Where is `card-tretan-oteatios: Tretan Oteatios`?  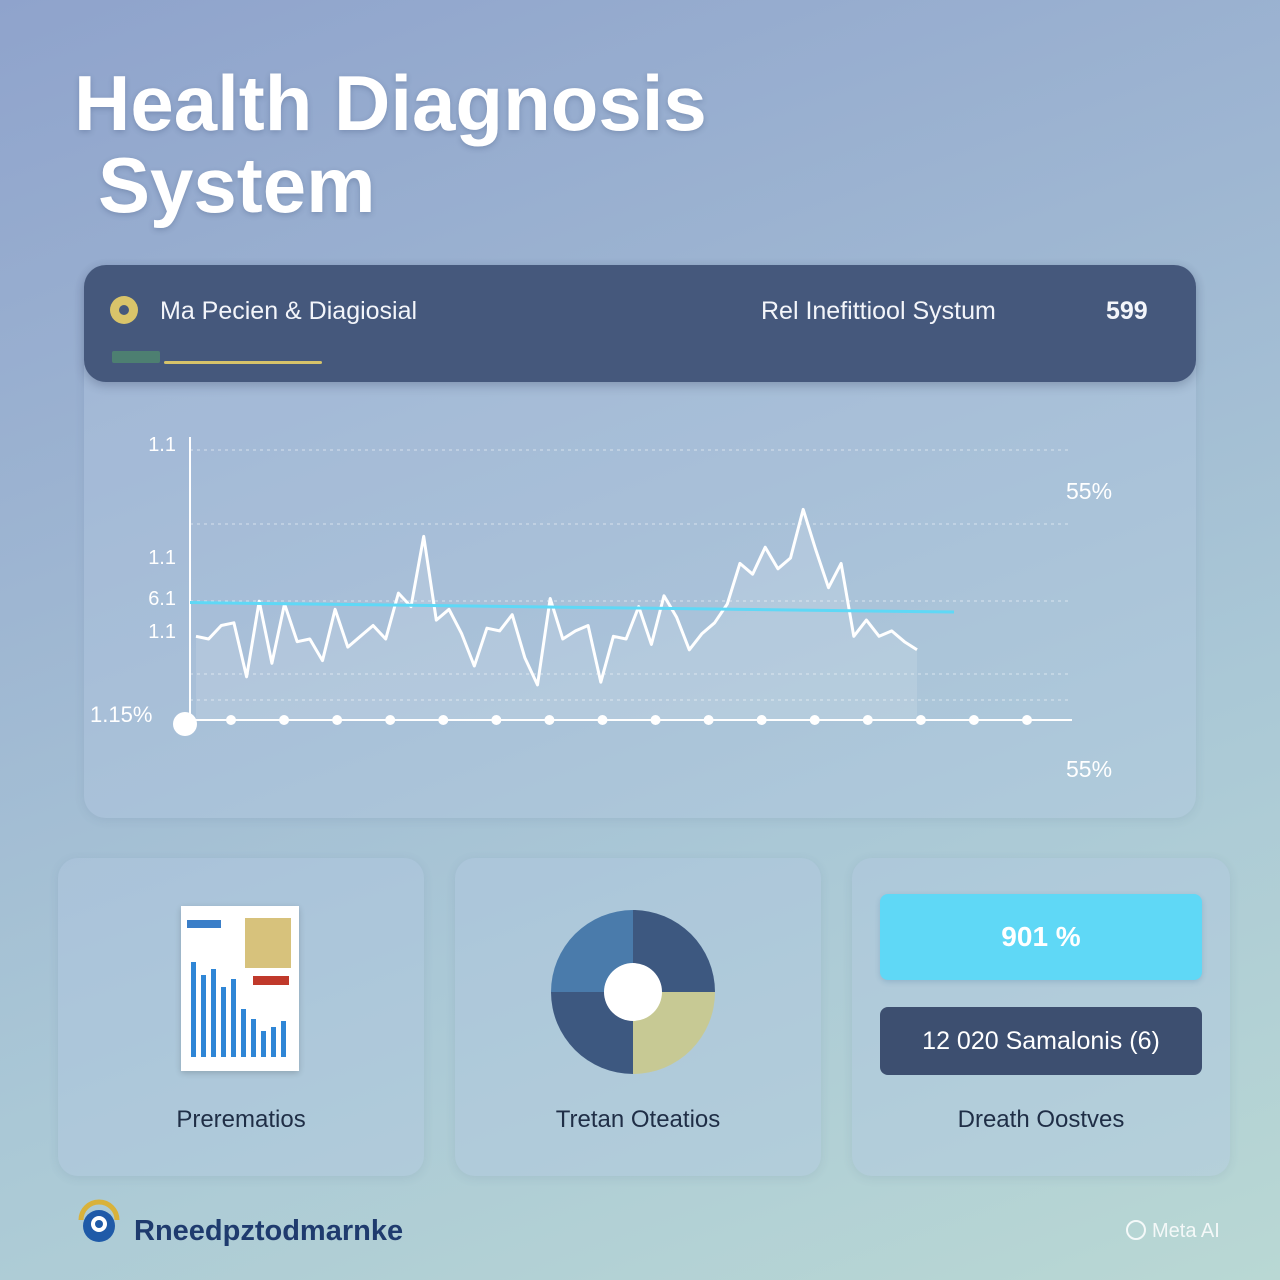
card-tretan-oteatios: Tretan Oteatios is located at coordinates (638, 1017).